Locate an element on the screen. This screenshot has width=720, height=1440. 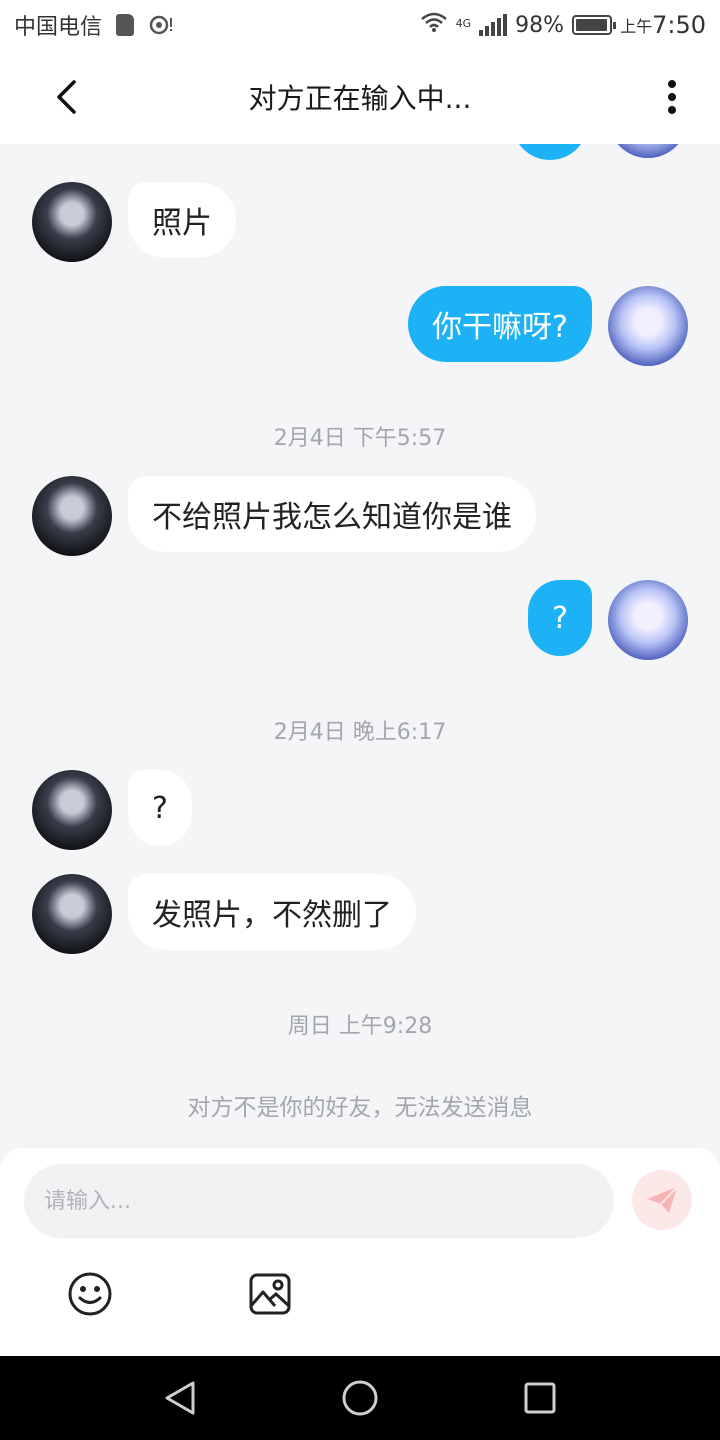
message-bubble: 不给照片我怎么知道你是谁 is located at coordinates (332, 514).